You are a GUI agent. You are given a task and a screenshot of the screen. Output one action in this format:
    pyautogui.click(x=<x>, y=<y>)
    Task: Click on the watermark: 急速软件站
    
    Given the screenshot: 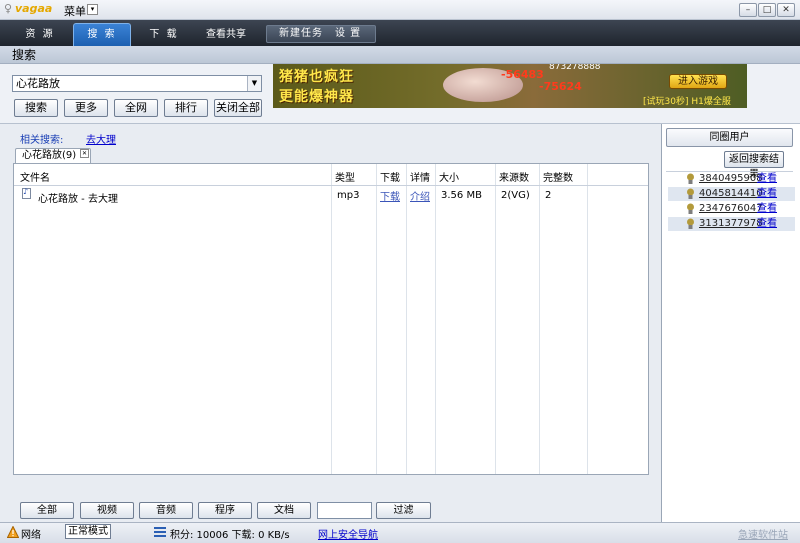 What is the action you would take?
    pyautogui.click(x=763, y=535)
    